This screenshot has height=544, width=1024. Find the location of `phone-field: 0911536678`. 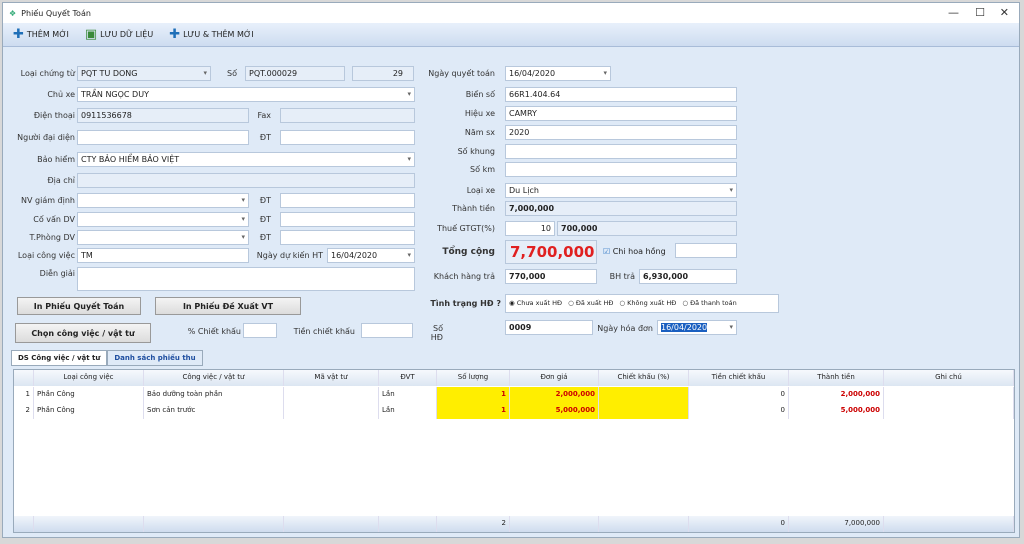

phone-field: 0911536678 is located at coordinates (163, 115).